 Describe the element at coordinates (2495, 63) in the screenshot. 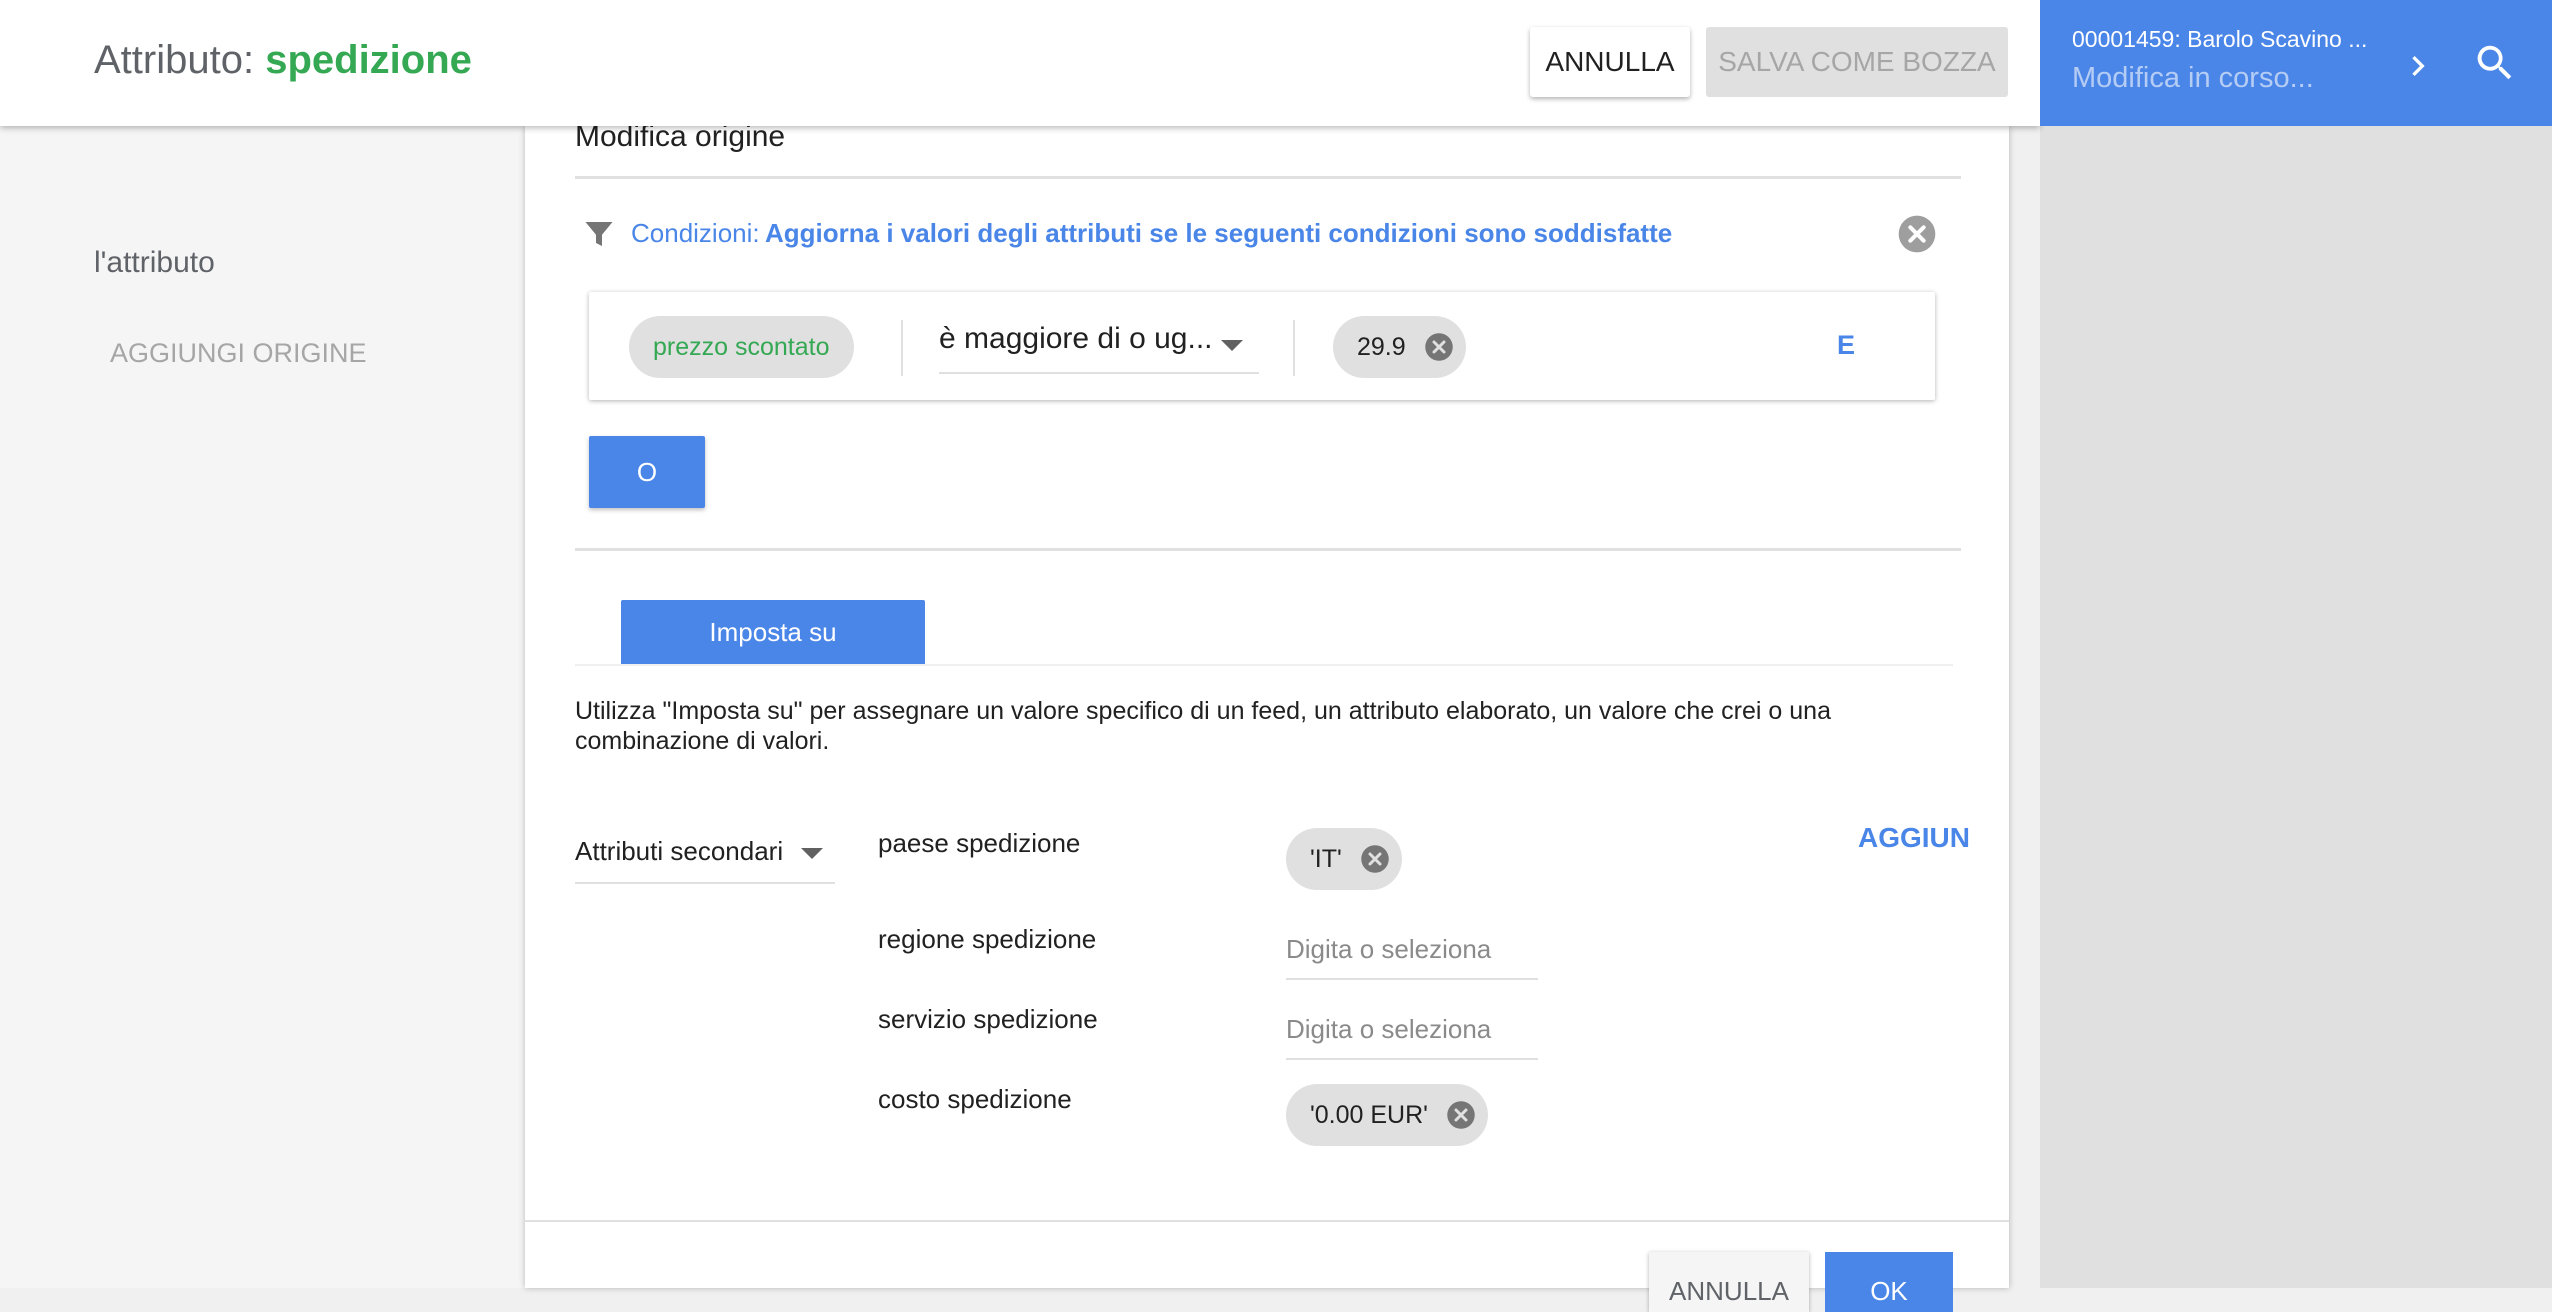

I see `search-icon` at that location.